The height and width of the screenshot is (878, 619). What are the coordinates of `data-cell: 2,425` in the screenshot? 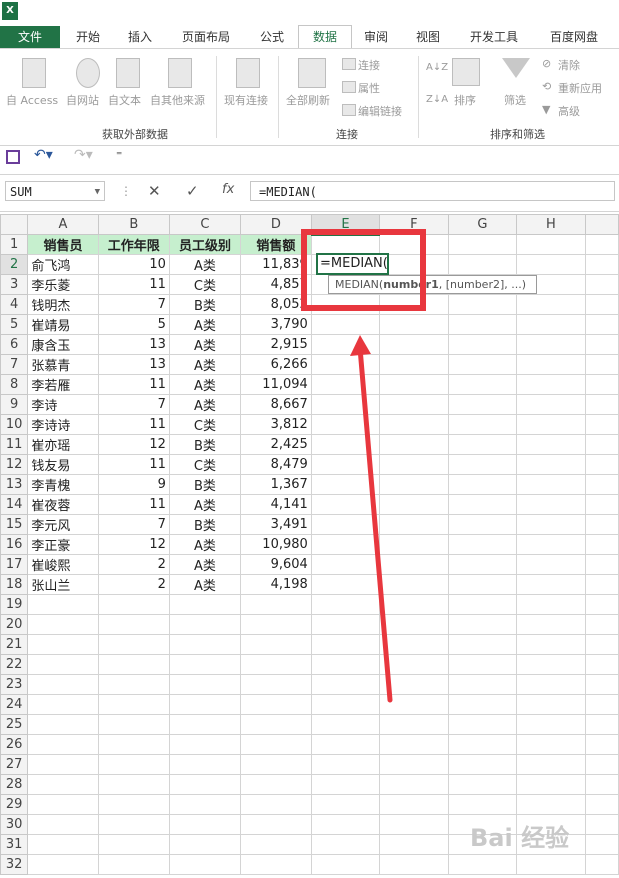 It's located at (276, 444).